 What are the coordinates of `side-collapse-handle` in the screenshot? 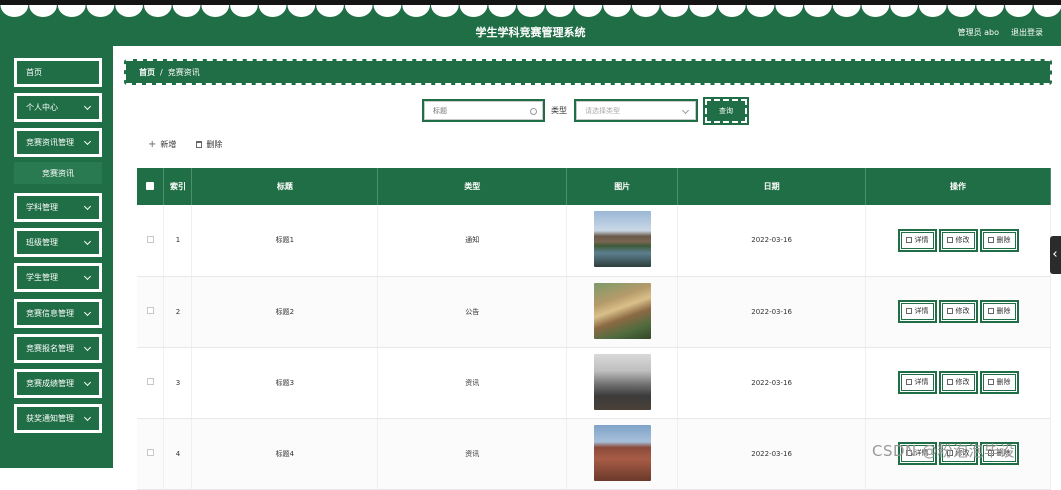 It's located at (1055, 255).